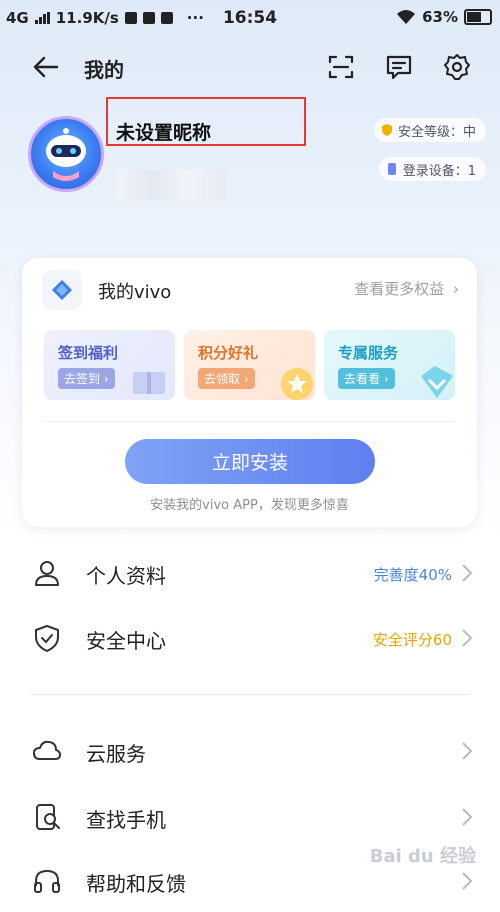 Image resolution: width=500 pixels, height=912 pixels. I want to click on baidu-watermark-logo: Bai du 经验, so click(422, 856).